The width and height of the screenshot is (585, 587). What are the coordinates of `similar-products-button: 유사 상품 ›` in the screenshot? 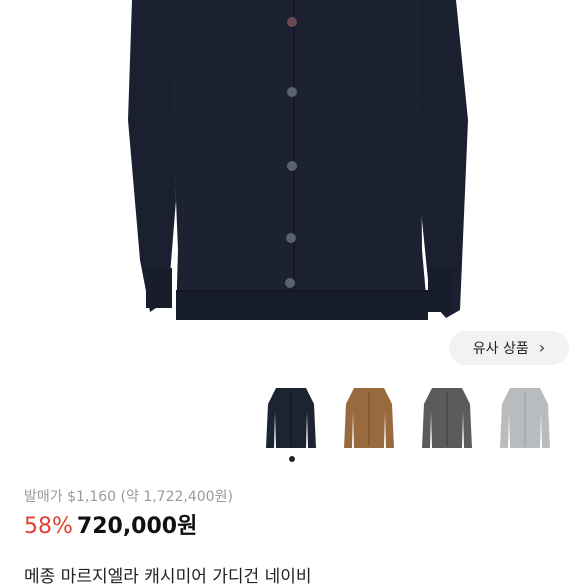 It's located at (509, 348).